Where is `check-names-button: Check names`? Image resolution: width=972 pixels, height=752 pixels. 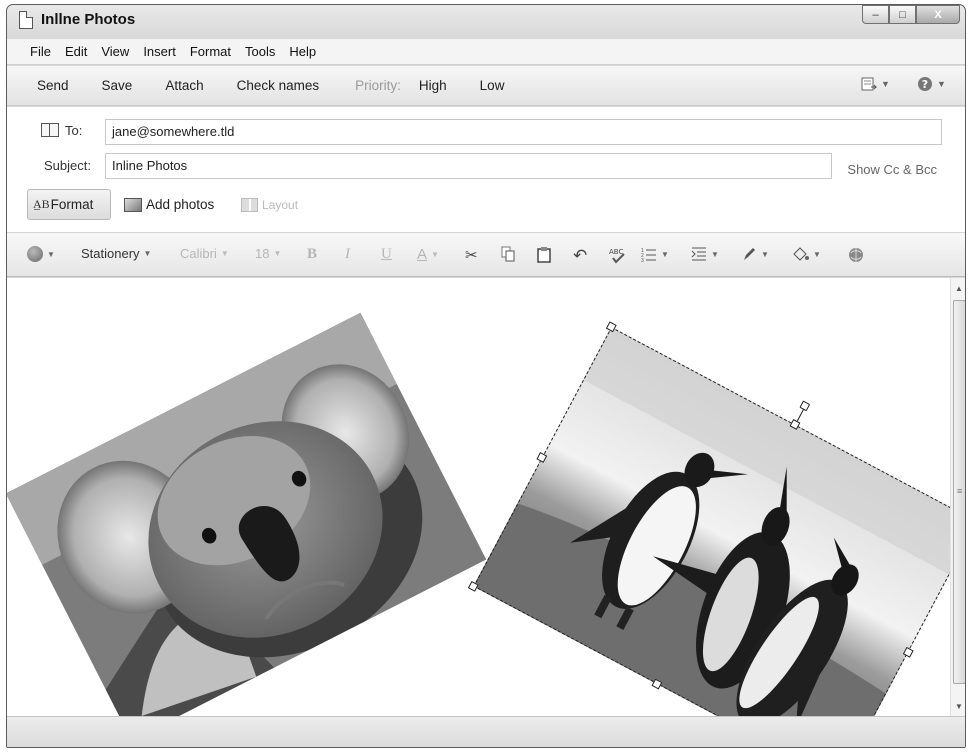
check-names-button: Check names is located at coordinates (278, 85).